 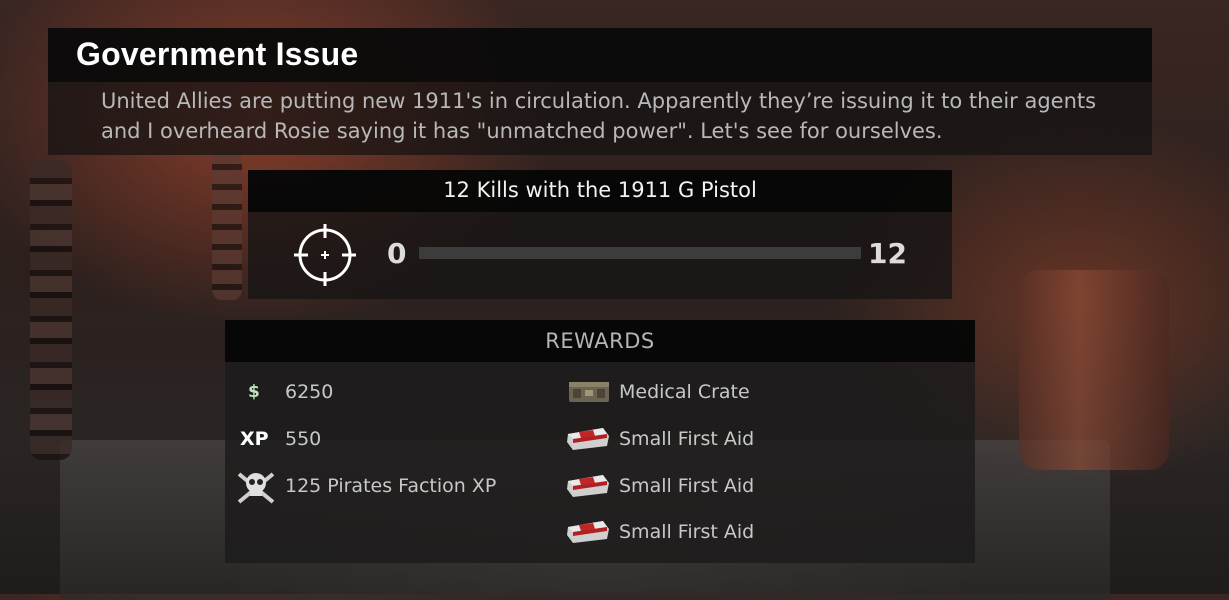 What do you see at coordinates (684, 392) in the screenshot?
I see `reward-medical-crate: Medical Crate` at bounding box center [684, 392].